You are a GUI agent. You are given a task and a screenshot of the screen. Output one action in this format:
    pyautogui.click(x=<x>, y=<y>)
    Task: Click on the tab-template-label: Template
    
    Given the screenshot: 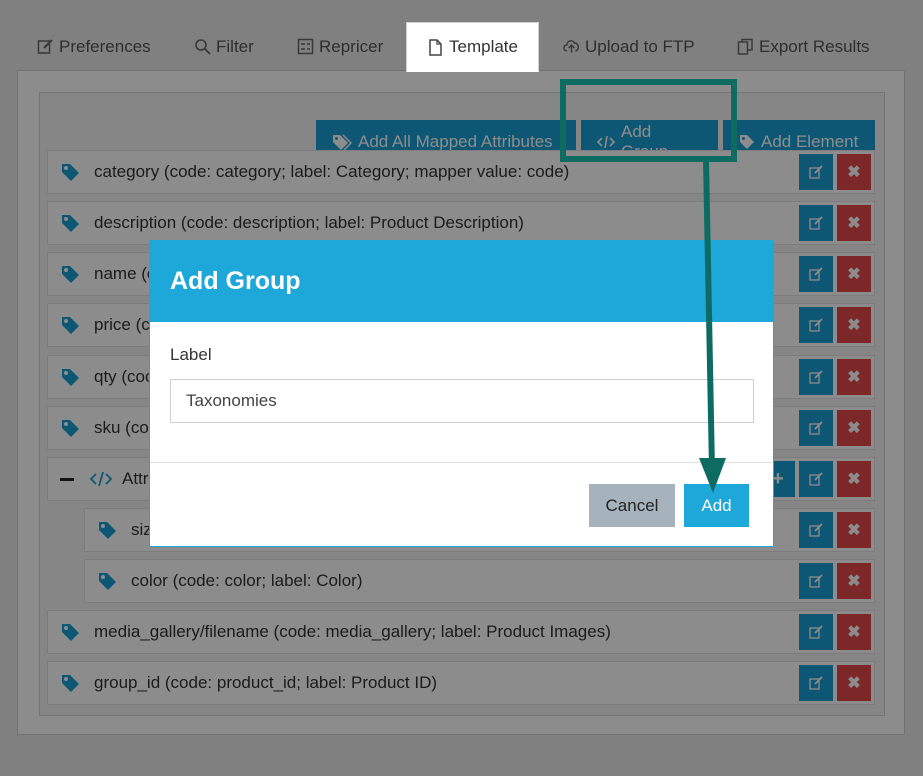 What is the action you would take?
    pyautogui.click(x=483, y=46)
    